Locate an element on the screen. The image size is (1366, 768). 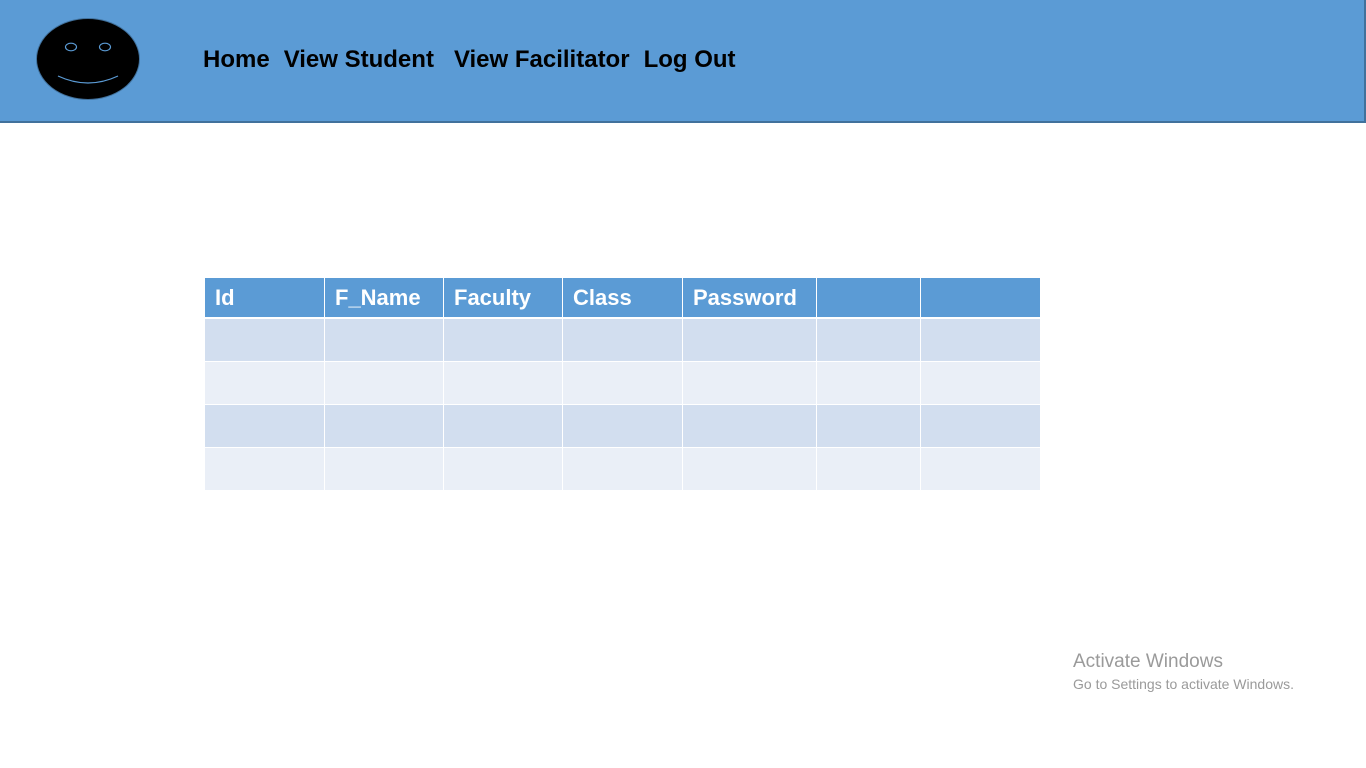
smiley-face-icon is located at coordinates (88, 59).